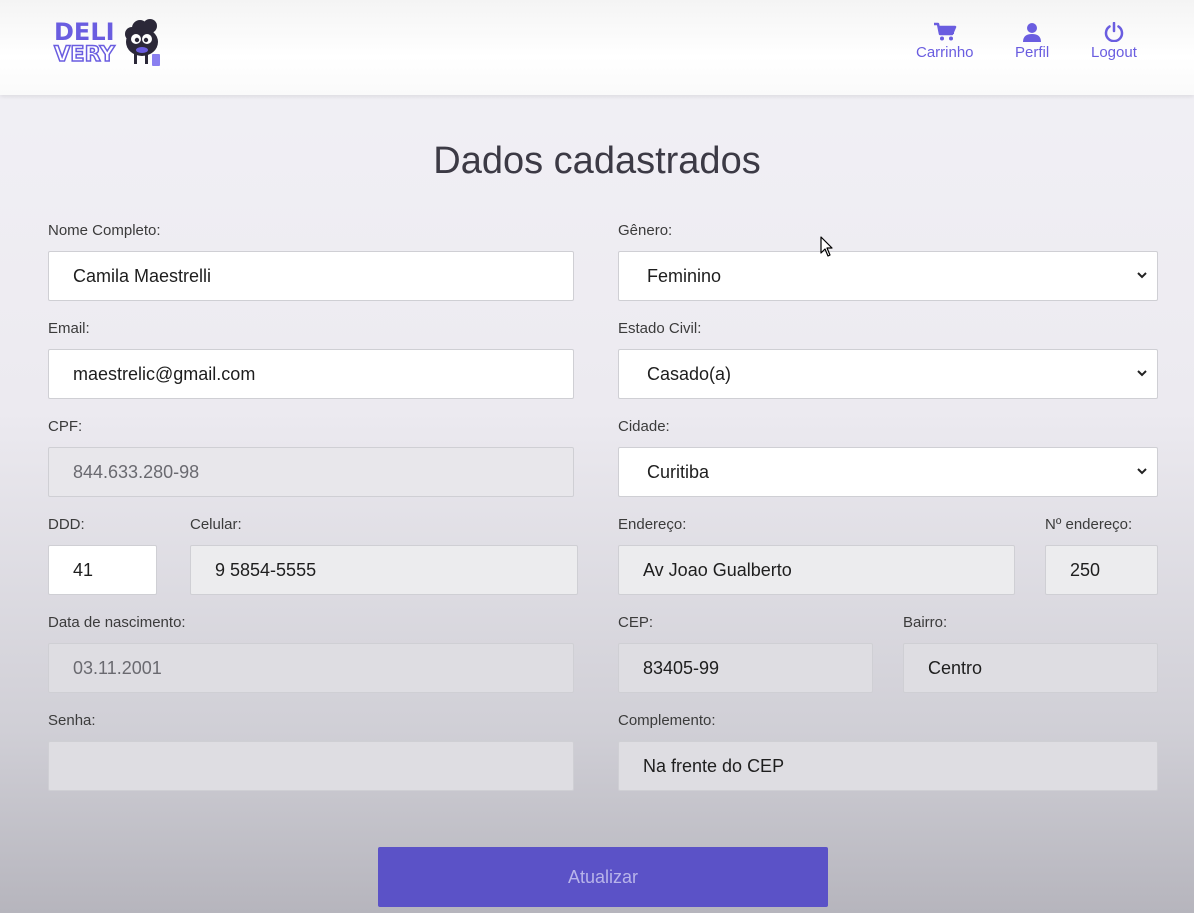 This screenshot has width=1194, height=913. I want to click on cpf-label: CPF:, so click(65, 426).